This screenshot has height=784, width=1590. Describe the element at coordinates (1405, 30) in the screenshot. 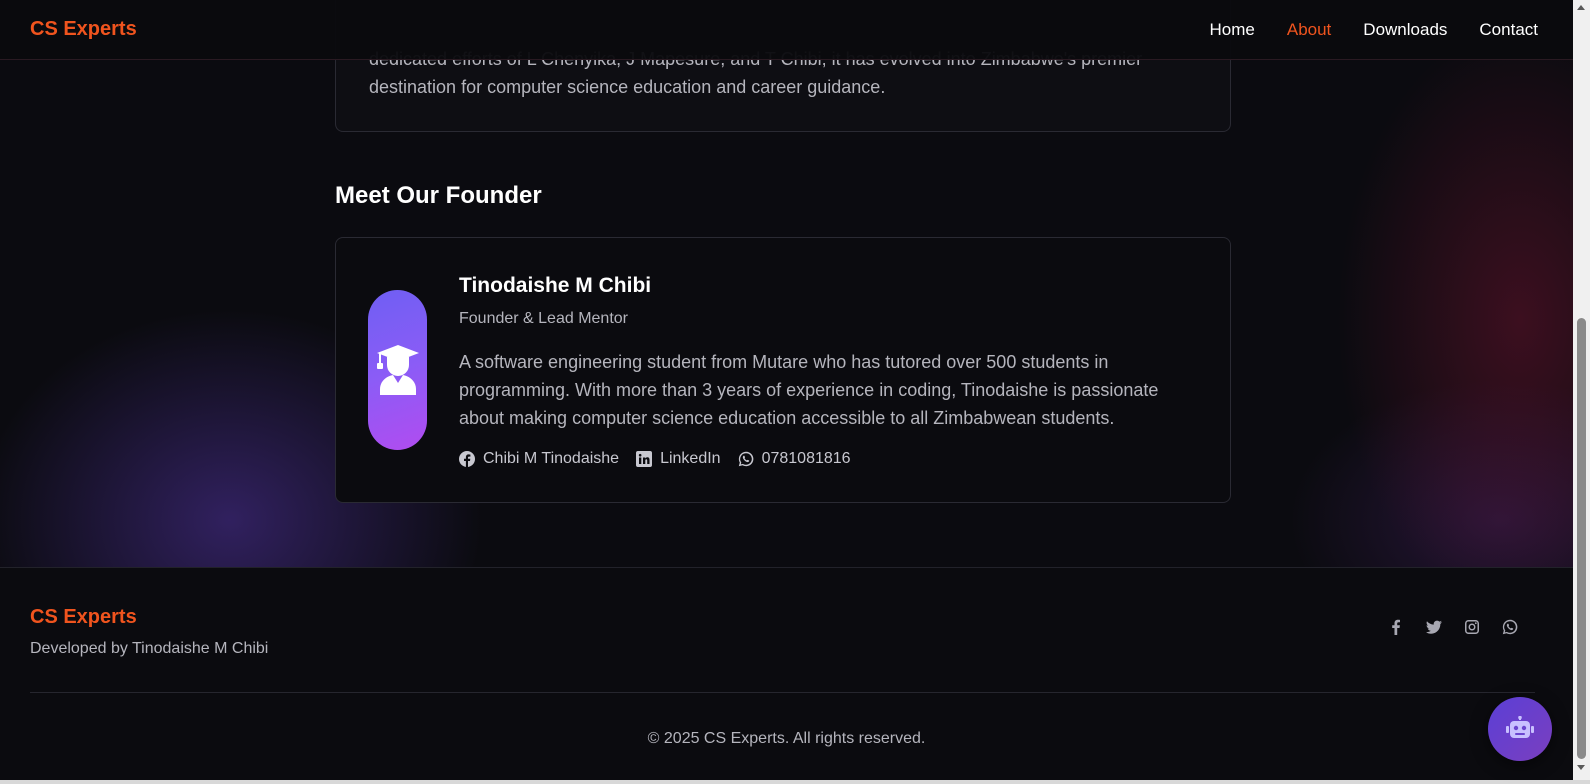

I see `nav-downloads-link: Downloads` at that location.